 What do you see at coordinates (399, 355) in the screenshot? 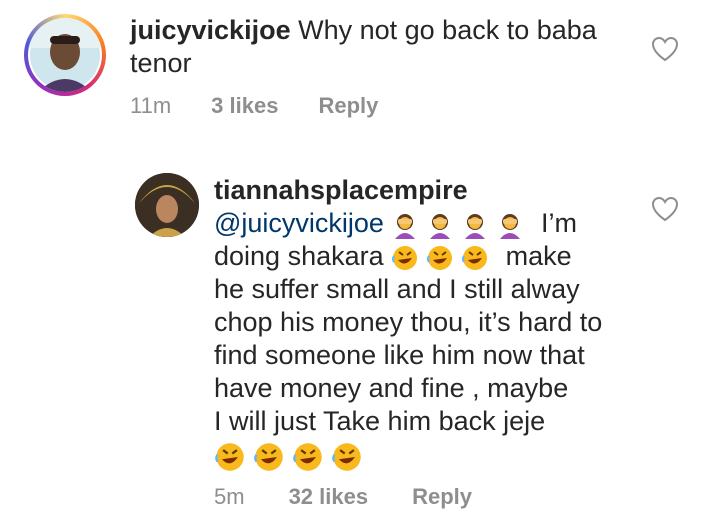
I see `comment-body-line: find someone like him now that` at bounding box center [399, 355].